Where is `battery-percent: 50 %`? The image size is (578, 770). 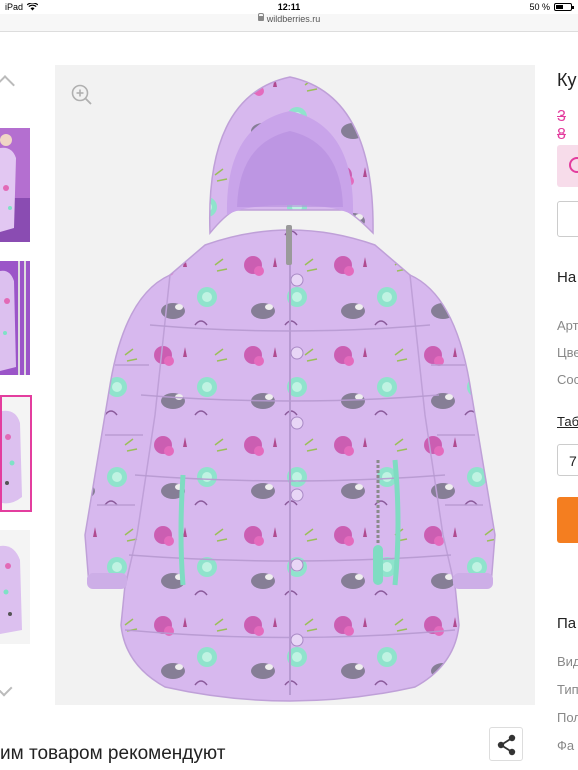
battery-percent: 50 % is located at coordinates (539, 7).